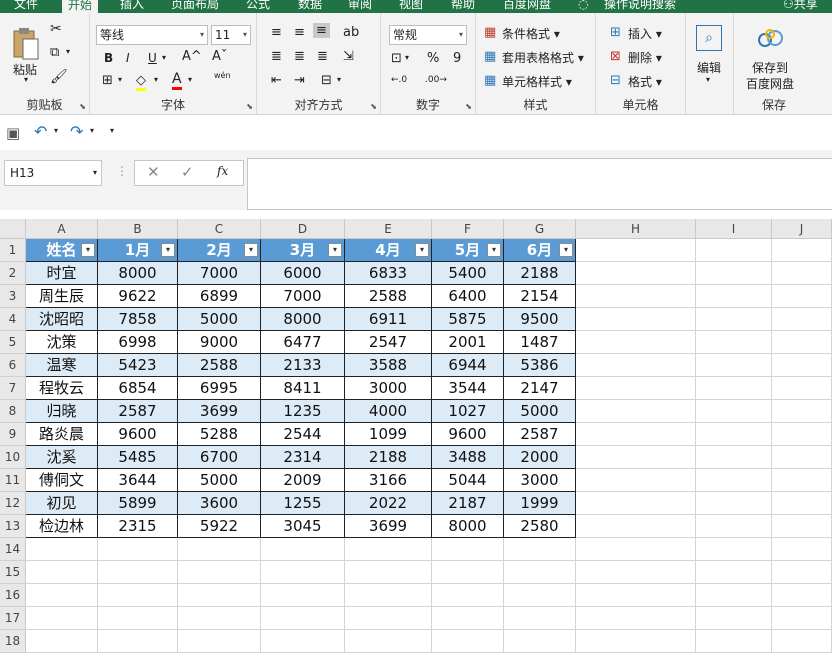 Image resolution: width=832 pixels, height=653 pixels. What do you see at coordinates (539, 184) in the screenshot?
I see `formula-input` at bounding box center [539, 184].